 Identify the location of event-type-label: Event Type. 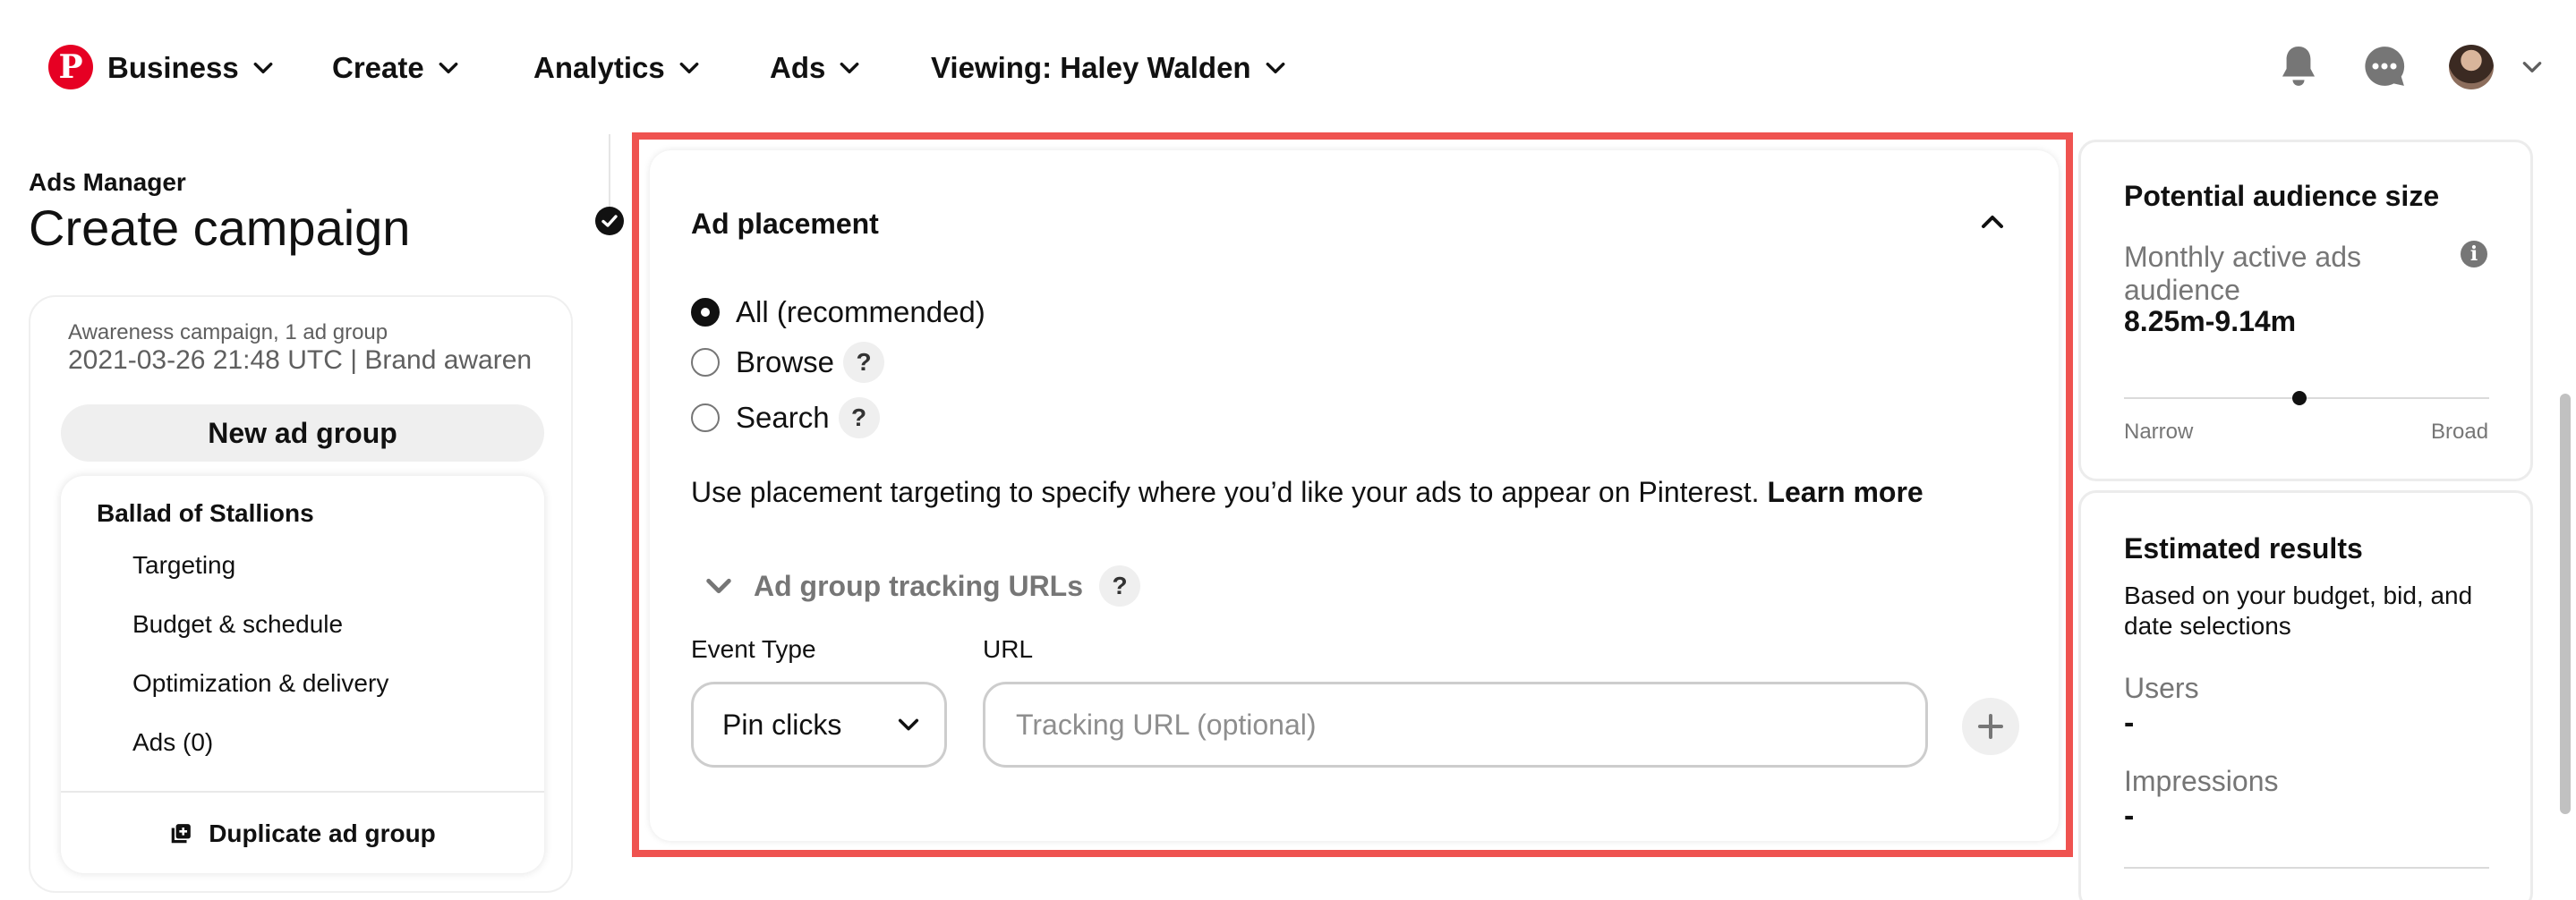
(753, 649).